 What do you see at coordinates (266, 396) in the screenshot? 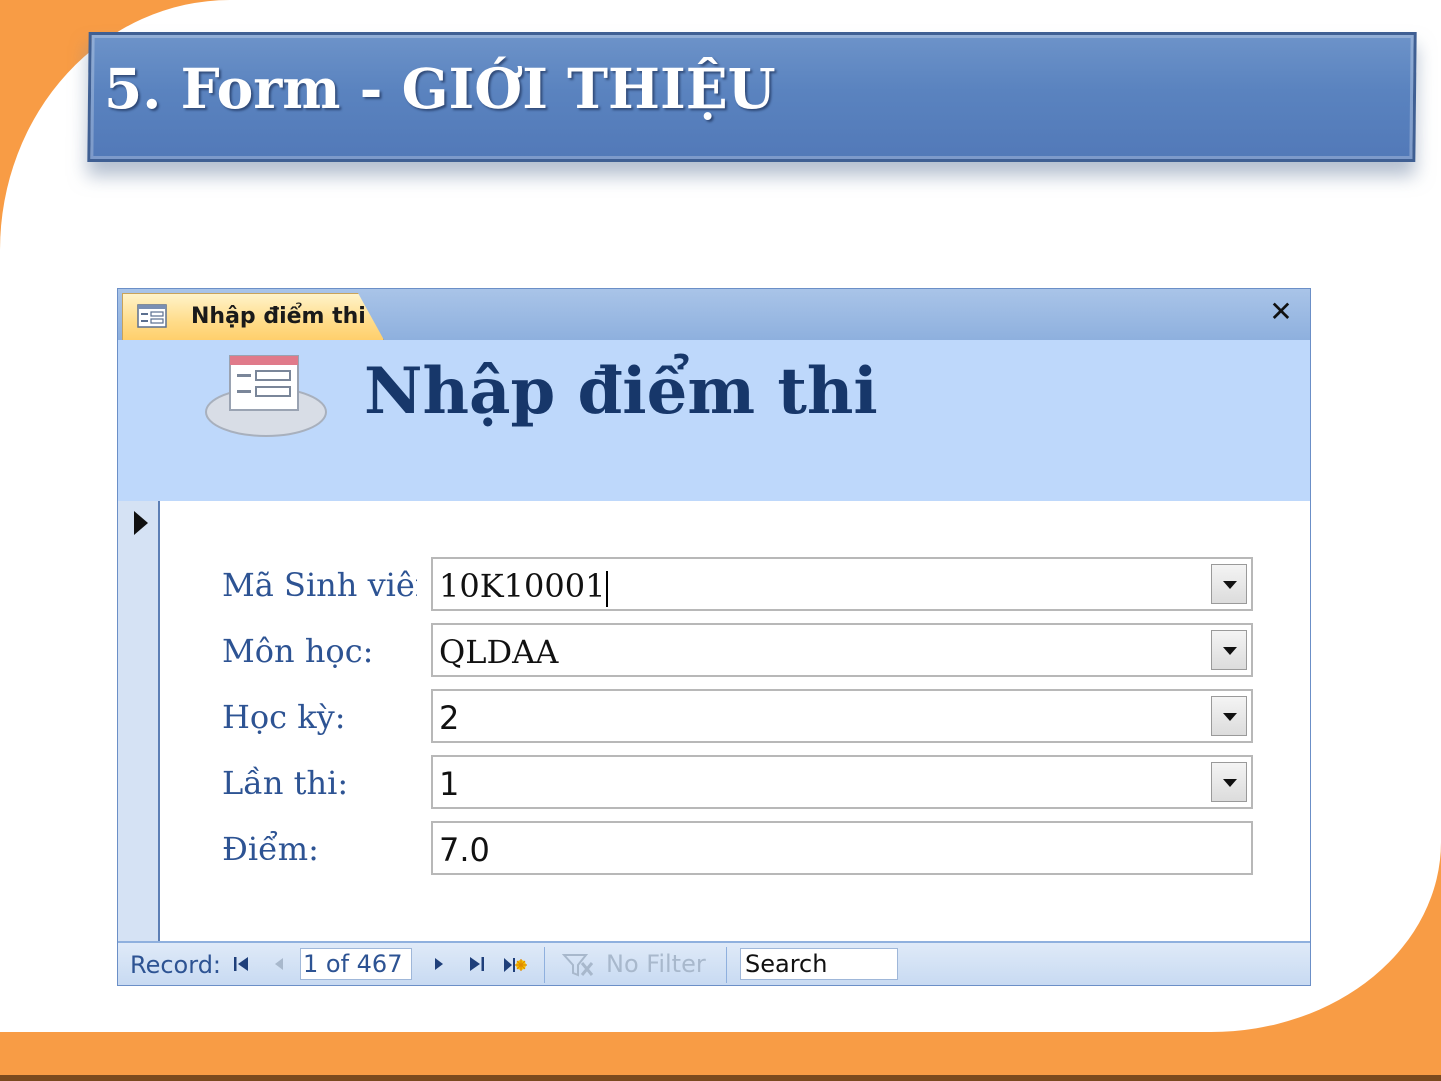
I see `form-header-icon` at bounding box center [266, 396].